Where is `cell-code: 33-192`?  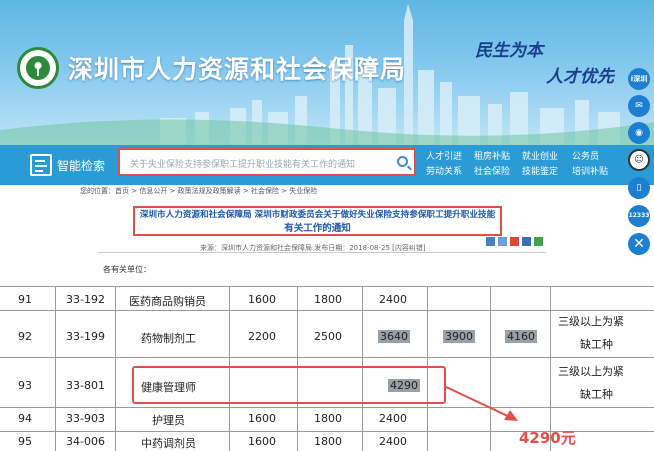 cell-code: 33-192 is located at coordinates (85, 299).